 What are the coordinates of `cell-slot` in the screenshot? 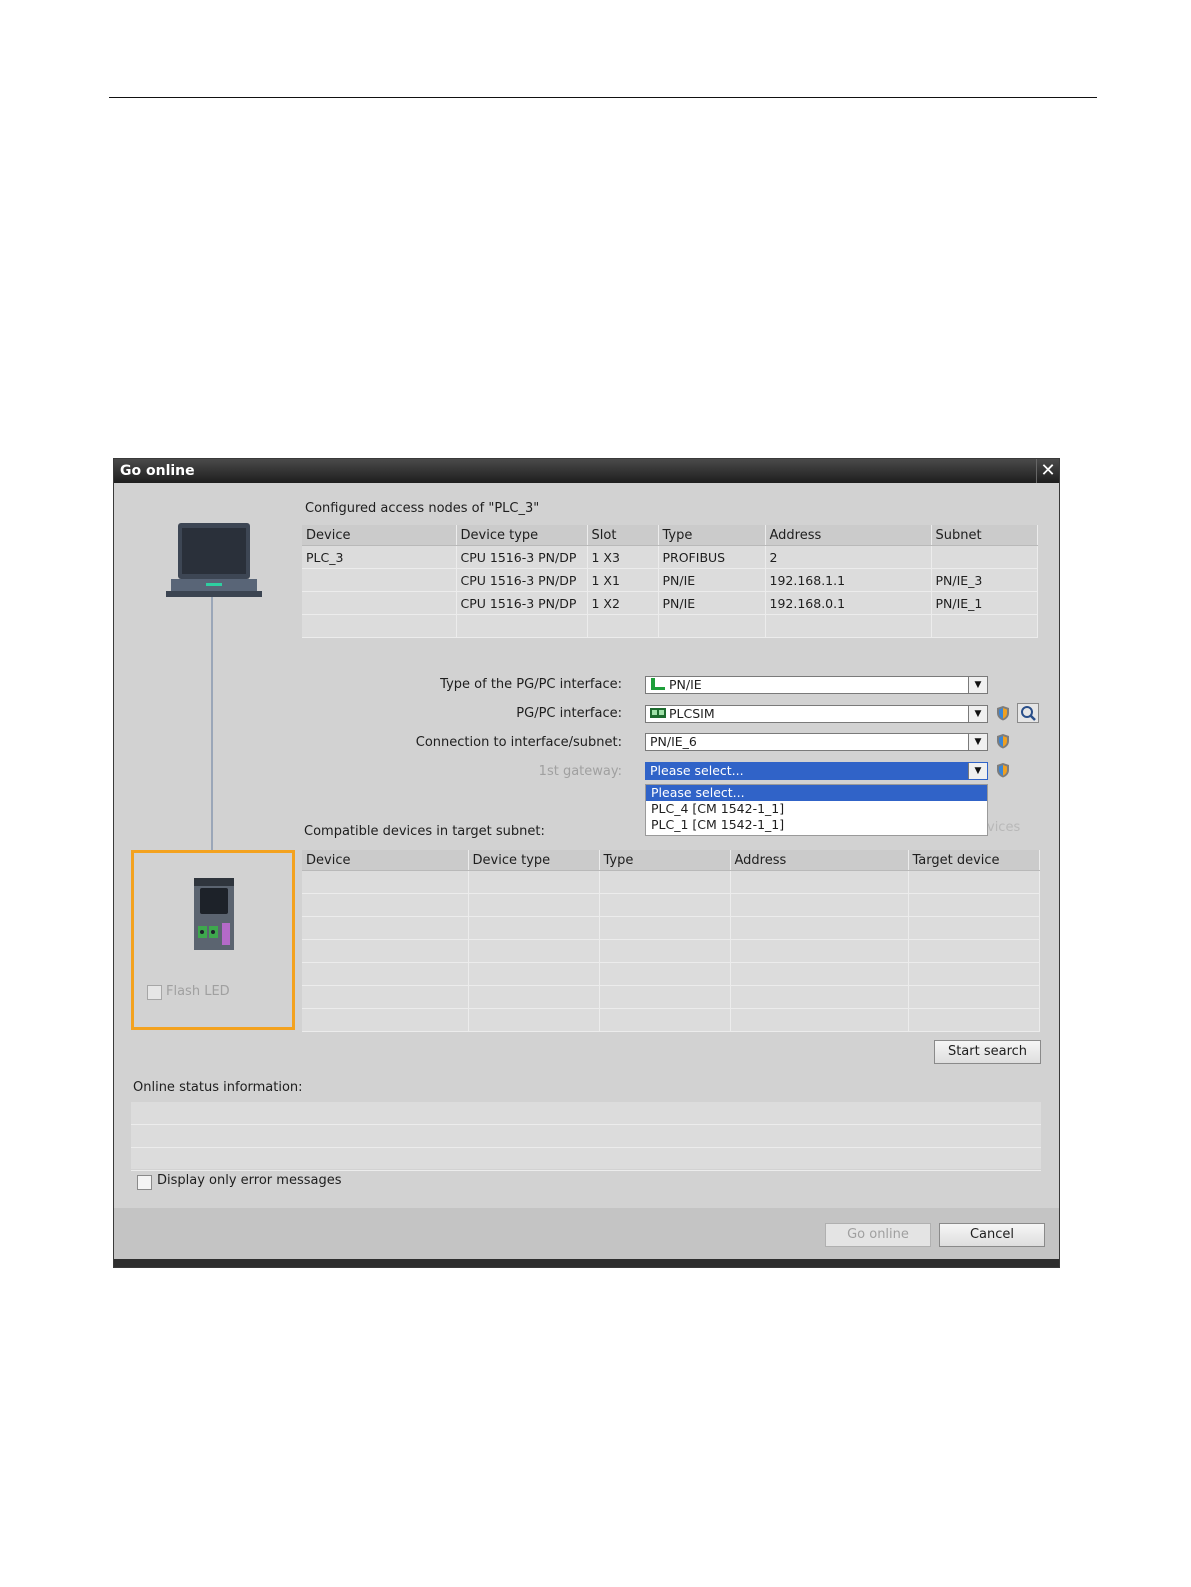 It's located at (623, 626).